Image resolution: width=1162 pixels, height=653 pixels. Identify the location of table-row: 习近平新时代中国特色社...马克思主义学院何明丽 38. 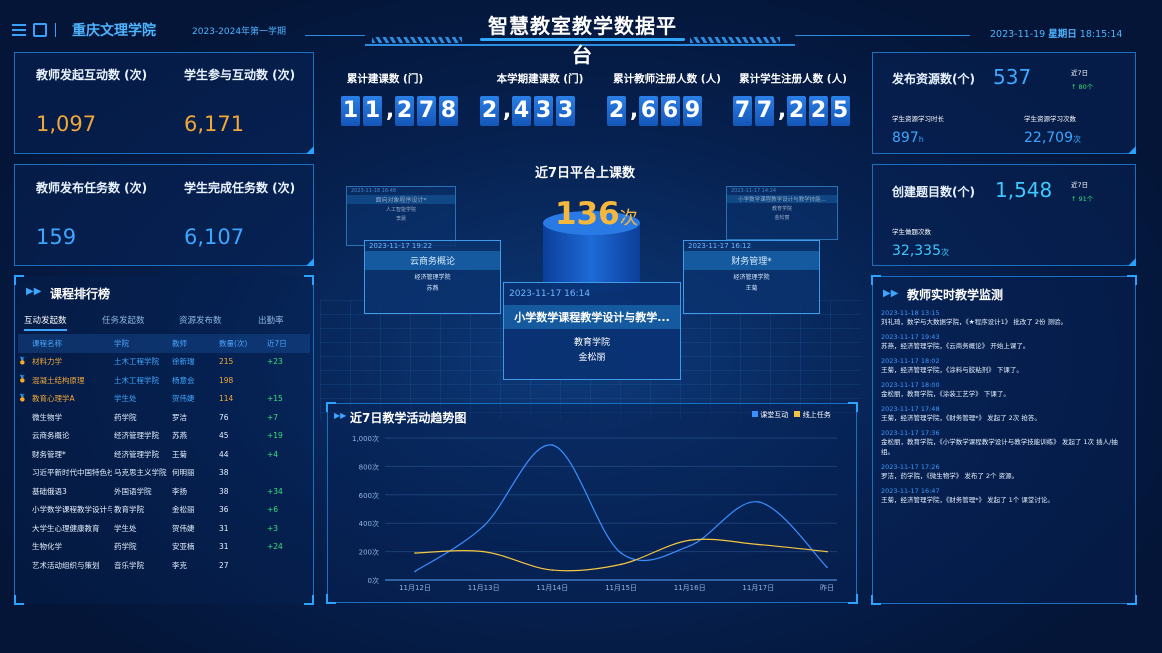
(164, 473).